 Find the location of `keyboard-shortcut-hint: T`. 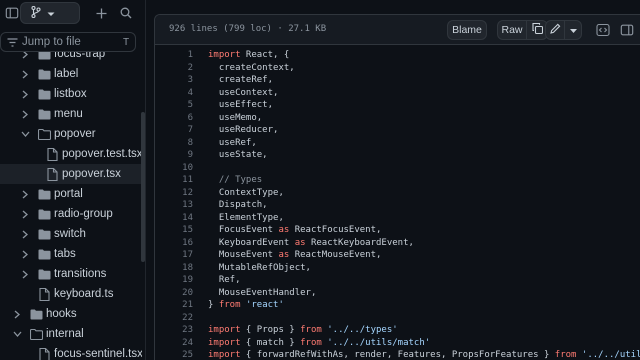

keyboard-shortcut-hint: T is located at coordinates (126, 42).